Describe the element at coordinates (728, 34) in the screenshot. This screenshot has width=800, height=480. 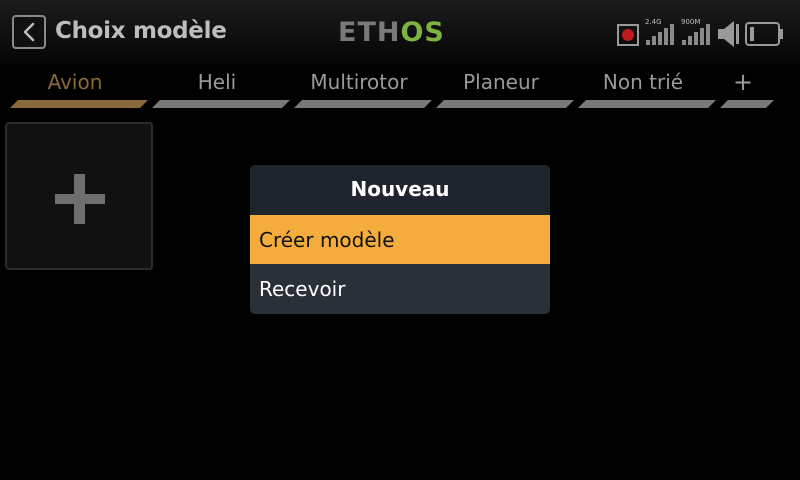
I see `speaker-icon` at that location.